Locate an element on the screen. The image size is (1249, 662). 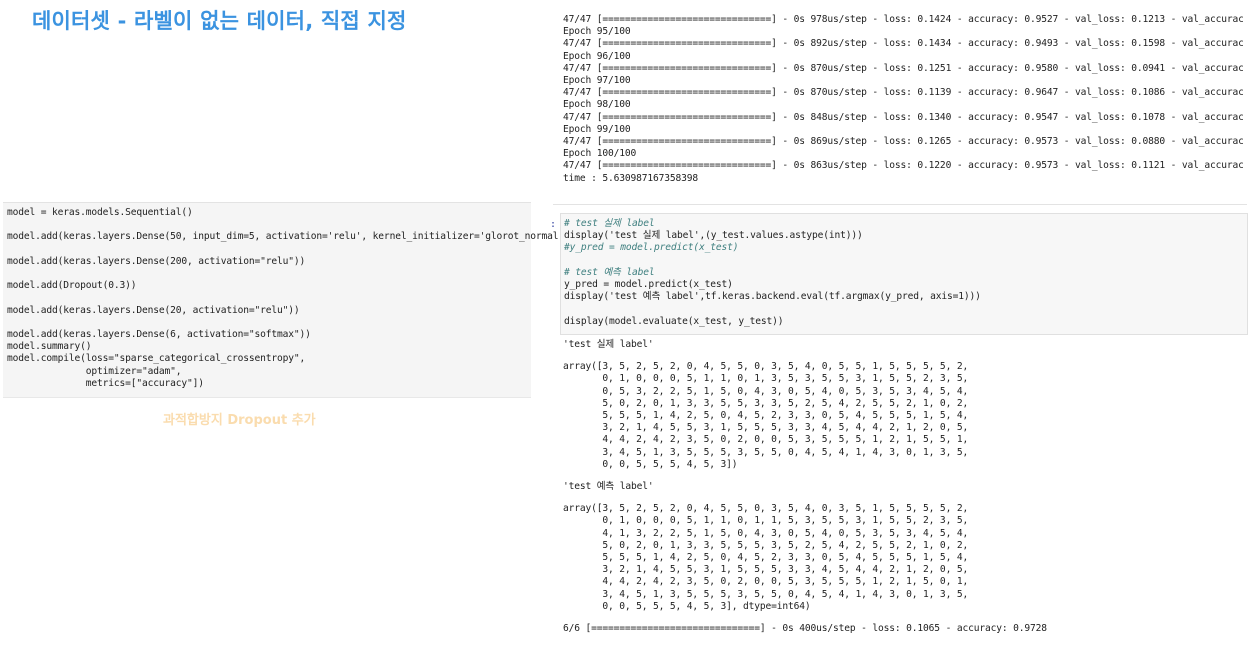
code-line: model.add(Dropout(0.3)) is located at coordinates (72, 286).